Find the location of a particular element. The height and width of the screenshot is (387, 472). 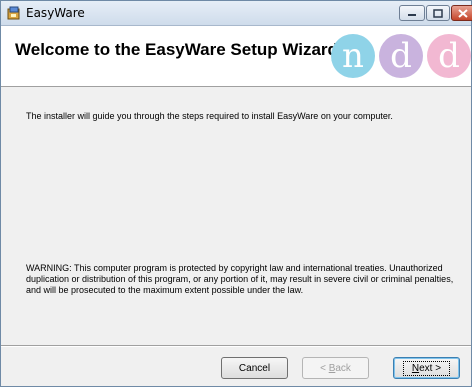

back-button: < Back is located at coordinates (335, 368).